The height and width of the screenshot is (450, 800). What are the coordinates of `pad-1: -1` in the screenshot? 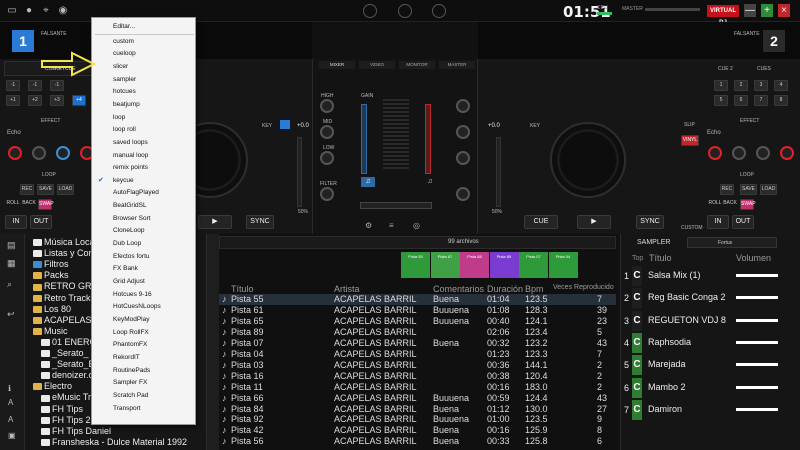 It's located at (13, 85).